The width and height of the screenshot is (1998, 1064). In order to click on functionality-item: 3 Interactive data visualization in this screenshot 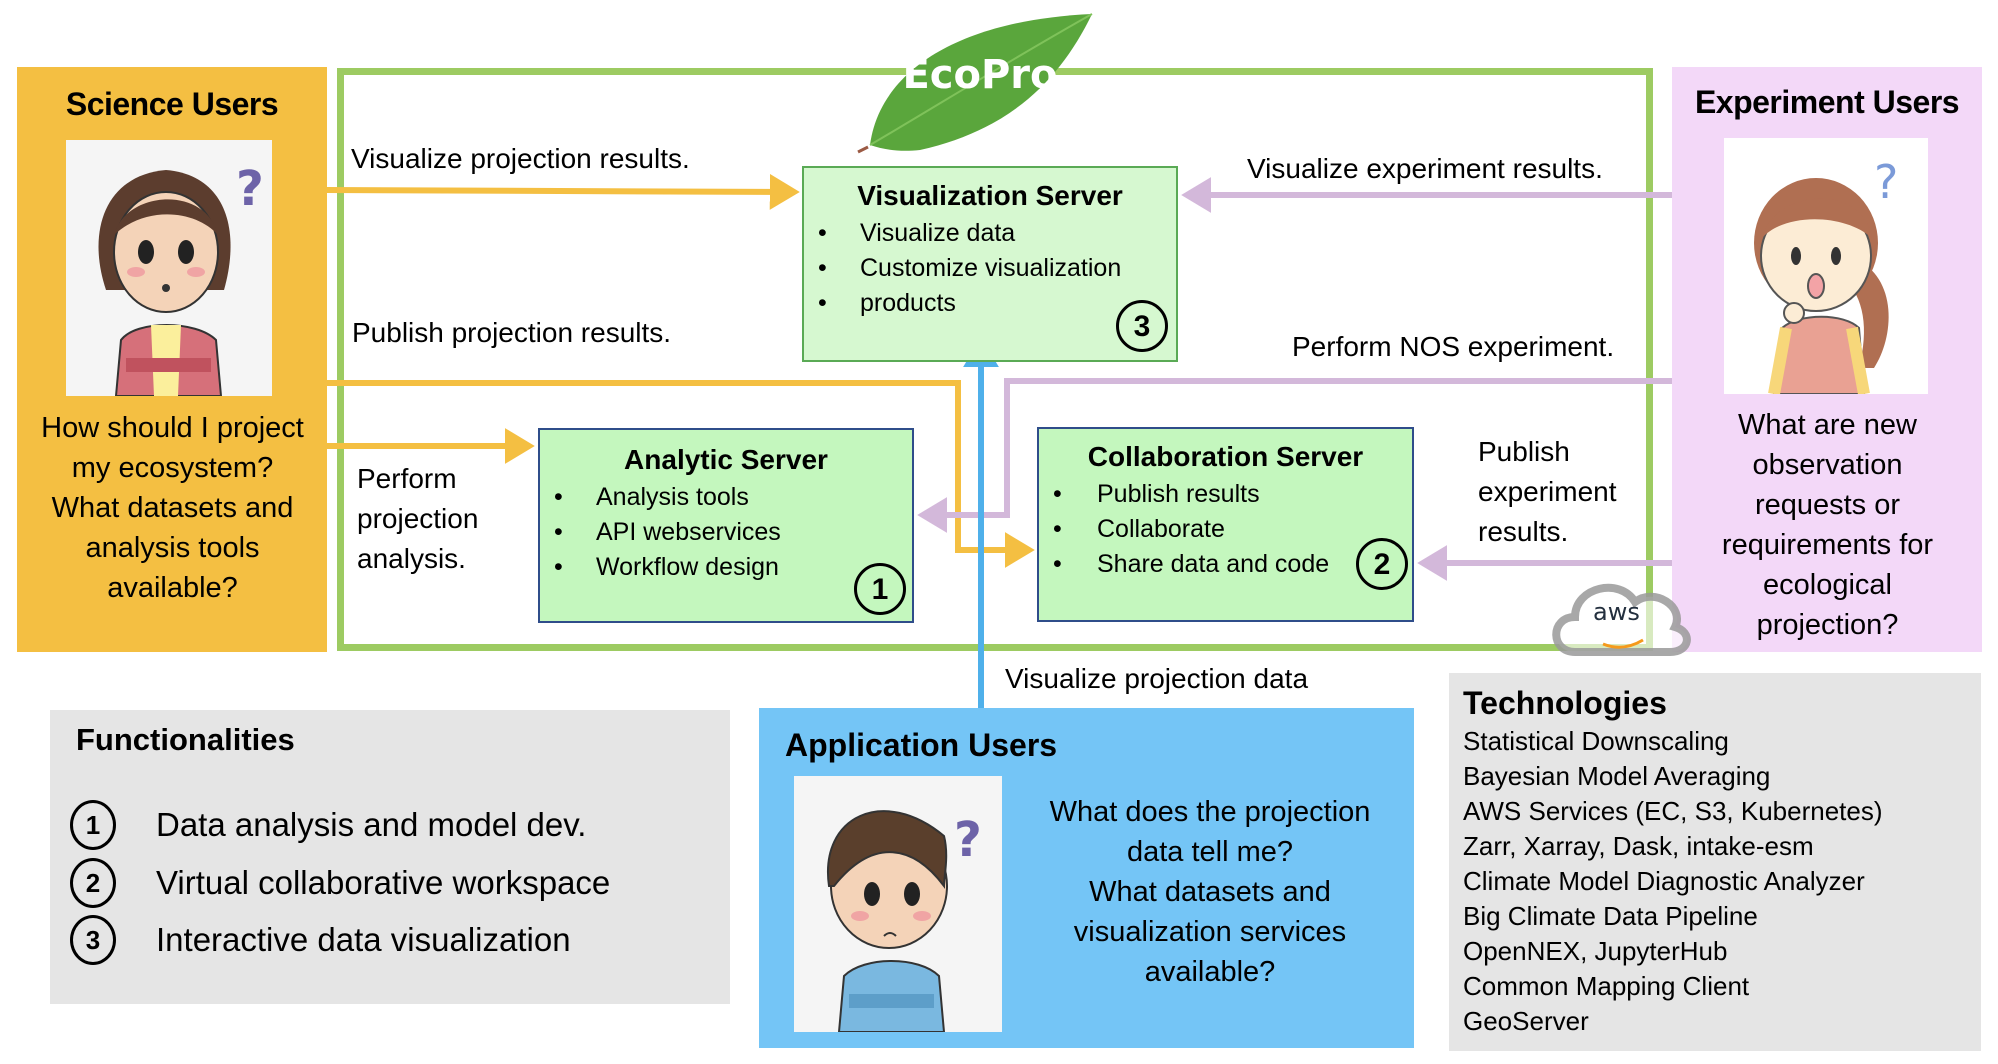, I will do `click(320, 940)`.